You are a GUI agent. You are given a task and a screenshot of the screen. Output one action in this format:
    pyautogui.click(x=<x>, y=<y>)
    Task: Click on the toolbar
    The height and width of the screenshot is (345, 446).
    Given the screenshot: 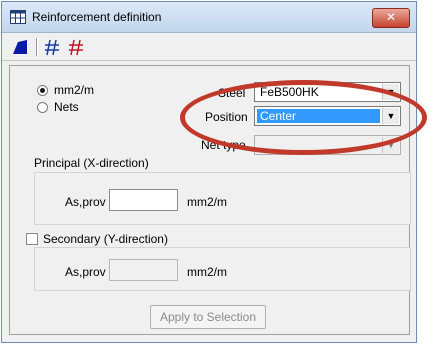 What is the action you would take?
    pyautogui.click(x=209, y=47)
    